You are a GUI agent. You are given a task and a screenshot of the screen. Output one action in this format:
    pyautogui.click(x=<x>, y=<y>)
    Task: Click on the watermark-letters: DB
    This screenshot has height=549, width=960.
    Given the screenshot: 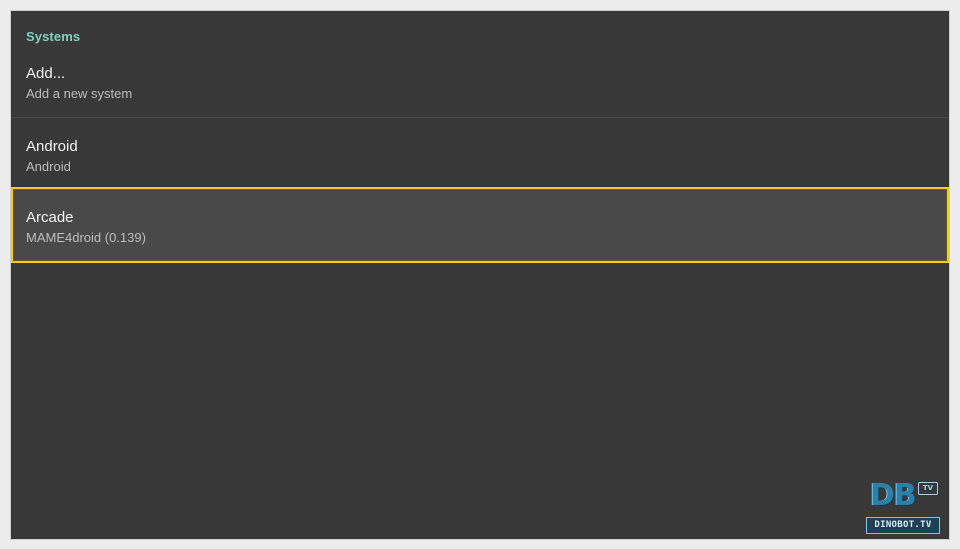 What is the action you would take?
    pyautogui.click(x=893, y=495)
    